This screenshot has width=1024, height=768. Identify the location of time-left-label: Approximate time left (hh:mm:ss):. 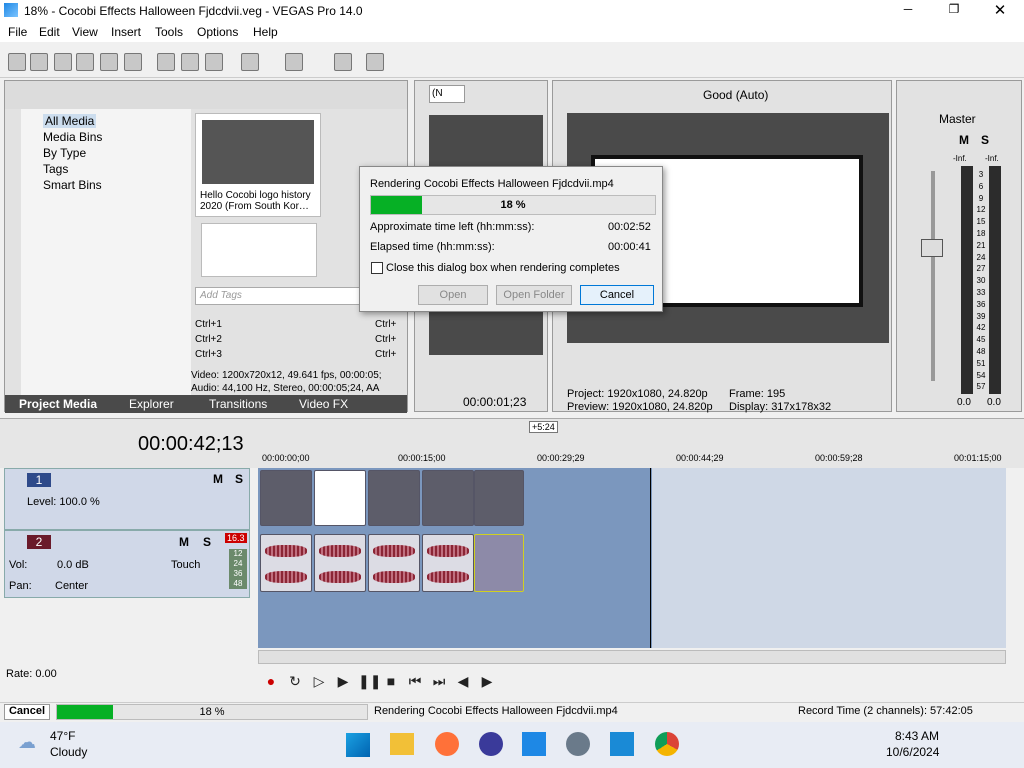
(452, 227).